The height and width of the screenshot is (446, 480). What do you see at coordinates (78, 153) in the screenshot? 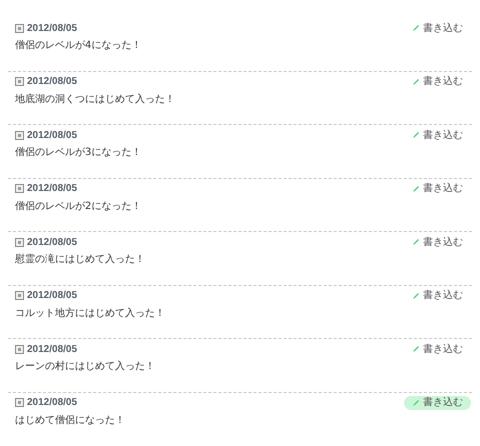
I see `entry-message: 僧侶のレベルが3になった！` at bounding box center [78, 153].